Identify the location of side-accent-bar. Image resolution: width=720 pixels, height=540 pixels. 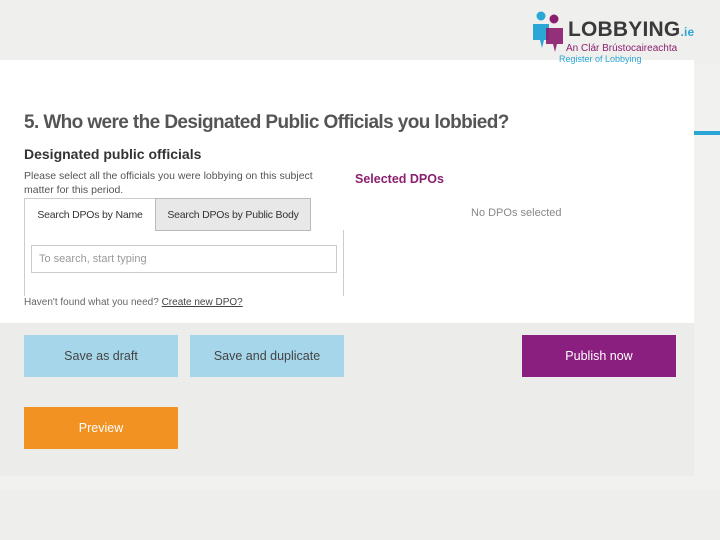
(707, 133).